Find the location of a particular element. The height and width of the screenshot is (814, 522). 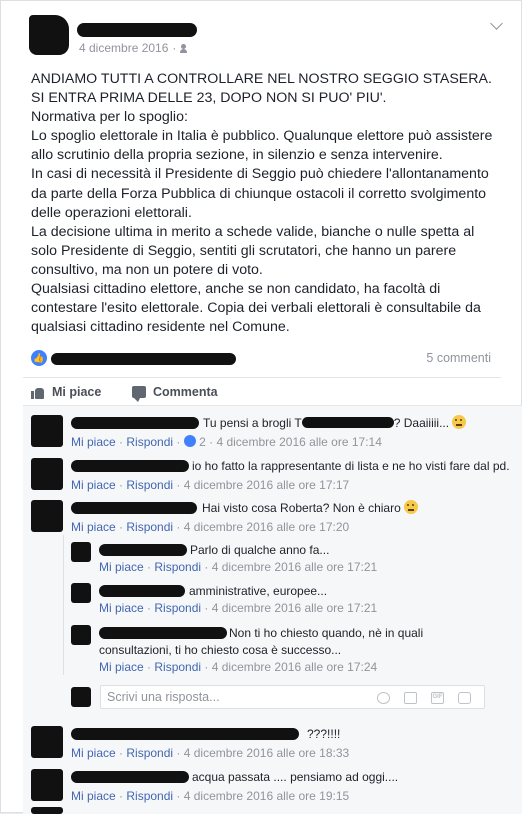

comment-text: Tu pensi a brogli T is located at coordinates (252, 423).